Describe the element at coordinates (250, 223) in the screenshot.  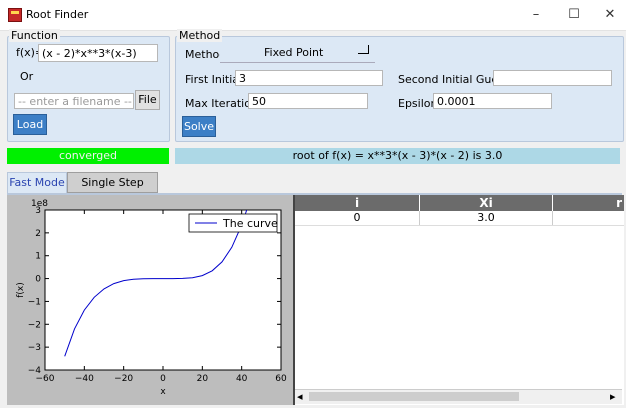
I see `legend-label: The curve` at that location.